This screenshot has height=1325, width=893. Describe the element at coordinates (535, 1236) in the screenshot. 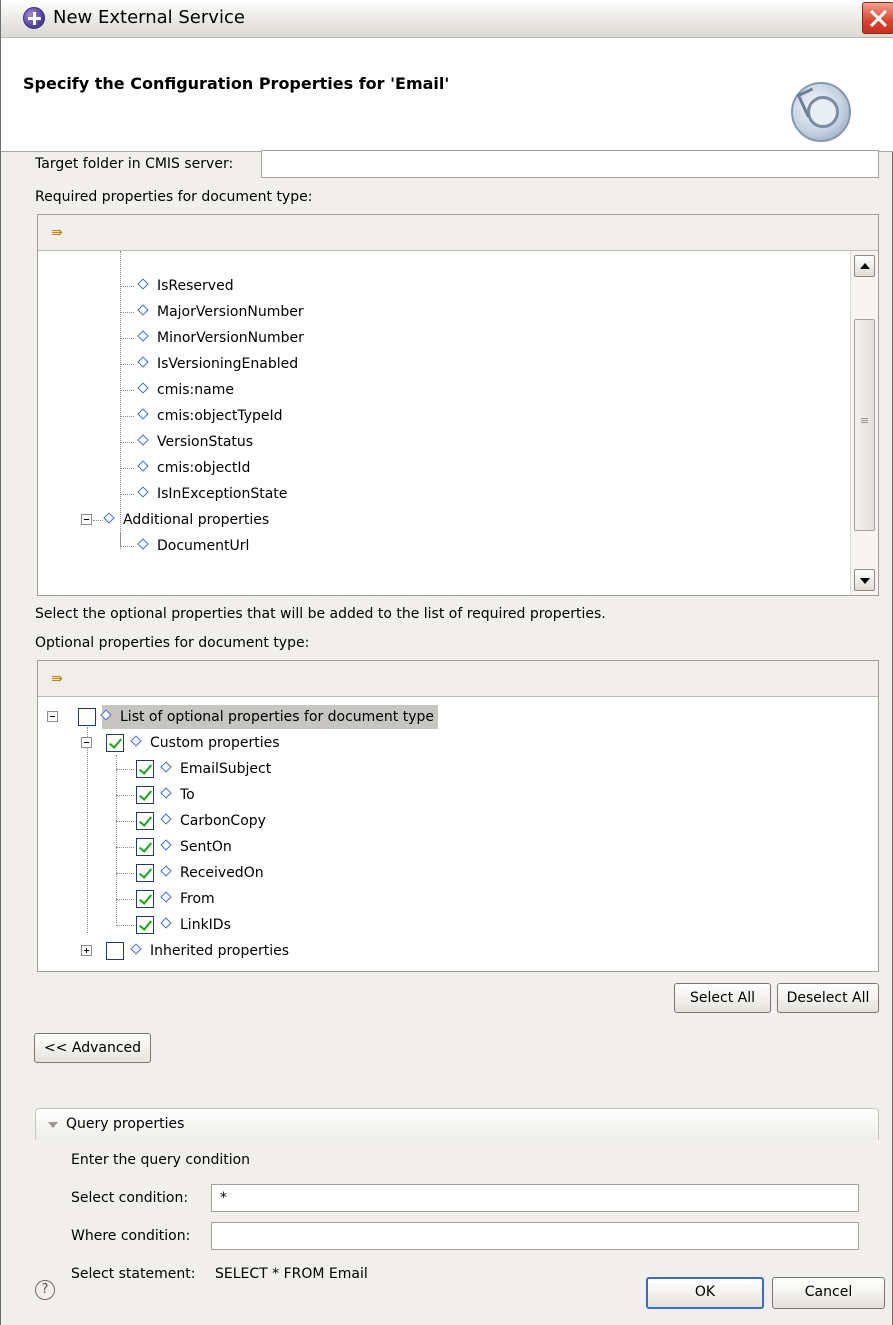

I see `where-condition-input` at that location.